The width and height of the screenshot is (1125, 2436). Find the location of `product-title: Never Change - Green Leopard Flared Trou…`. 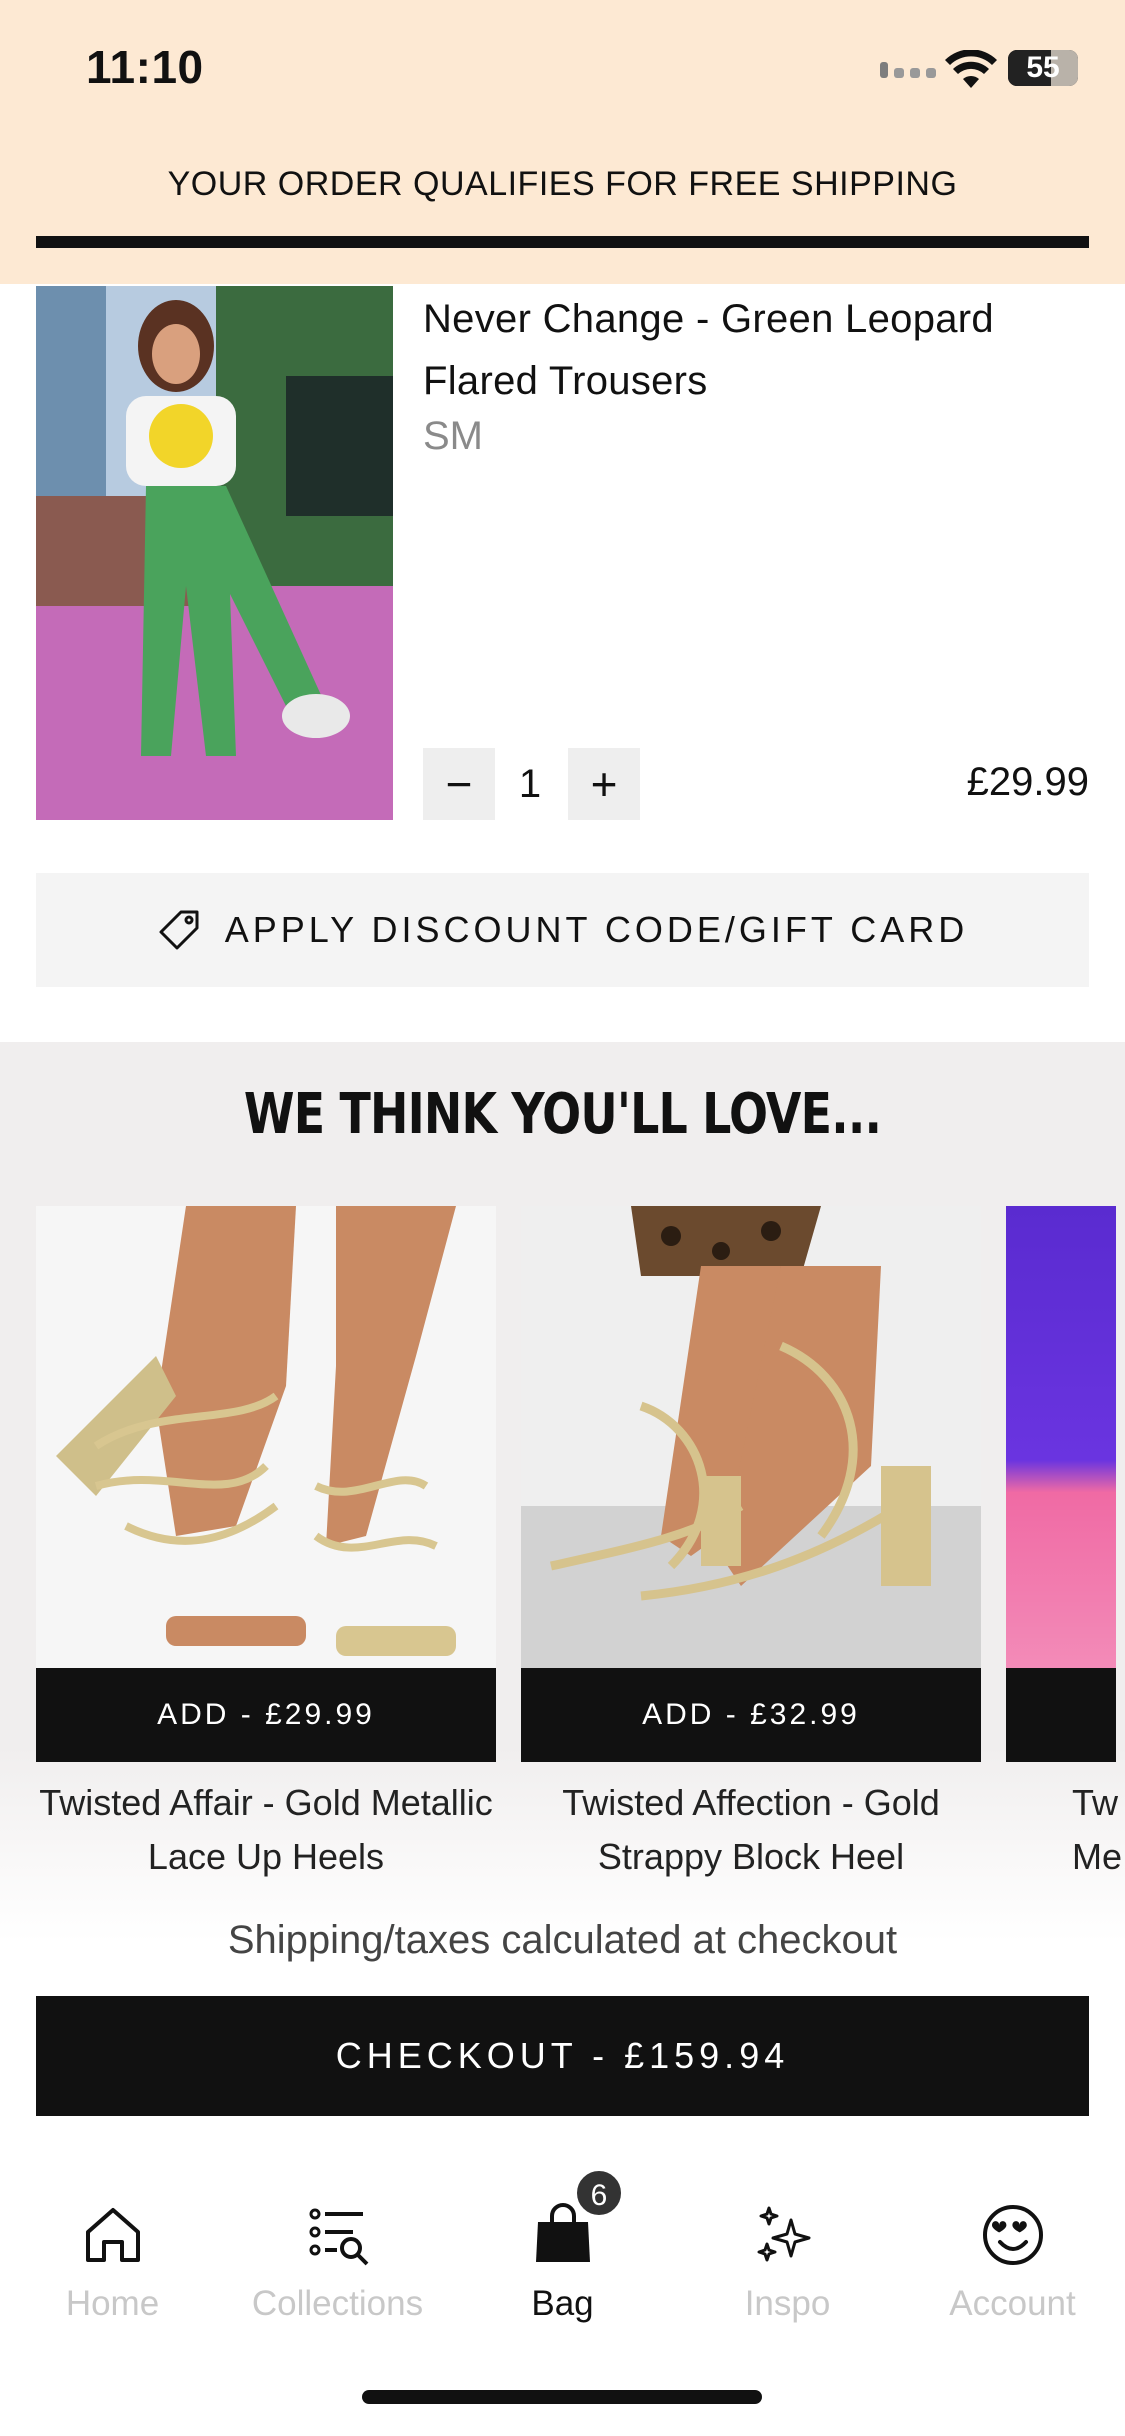

product-title: Never Change - Green Leopard Flared Trou… is located at coordinates (743, 350).